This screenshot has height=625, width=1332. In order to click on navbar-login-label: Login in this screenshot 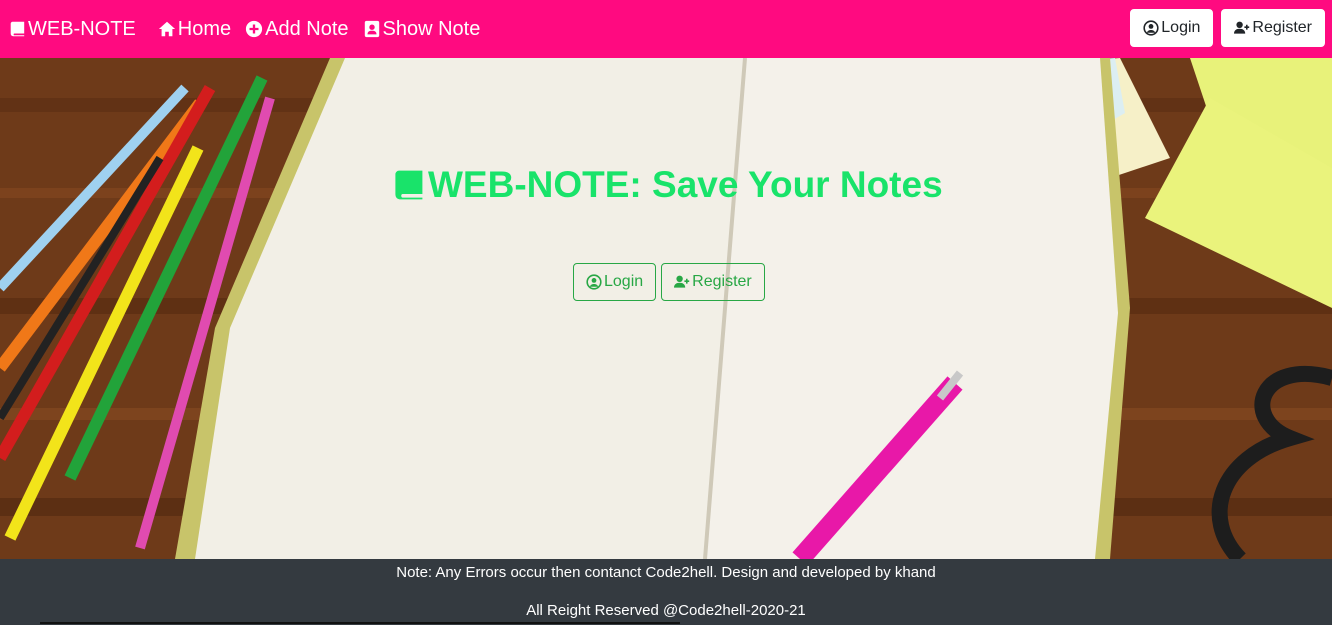, I will do `click(1181, 27)`.